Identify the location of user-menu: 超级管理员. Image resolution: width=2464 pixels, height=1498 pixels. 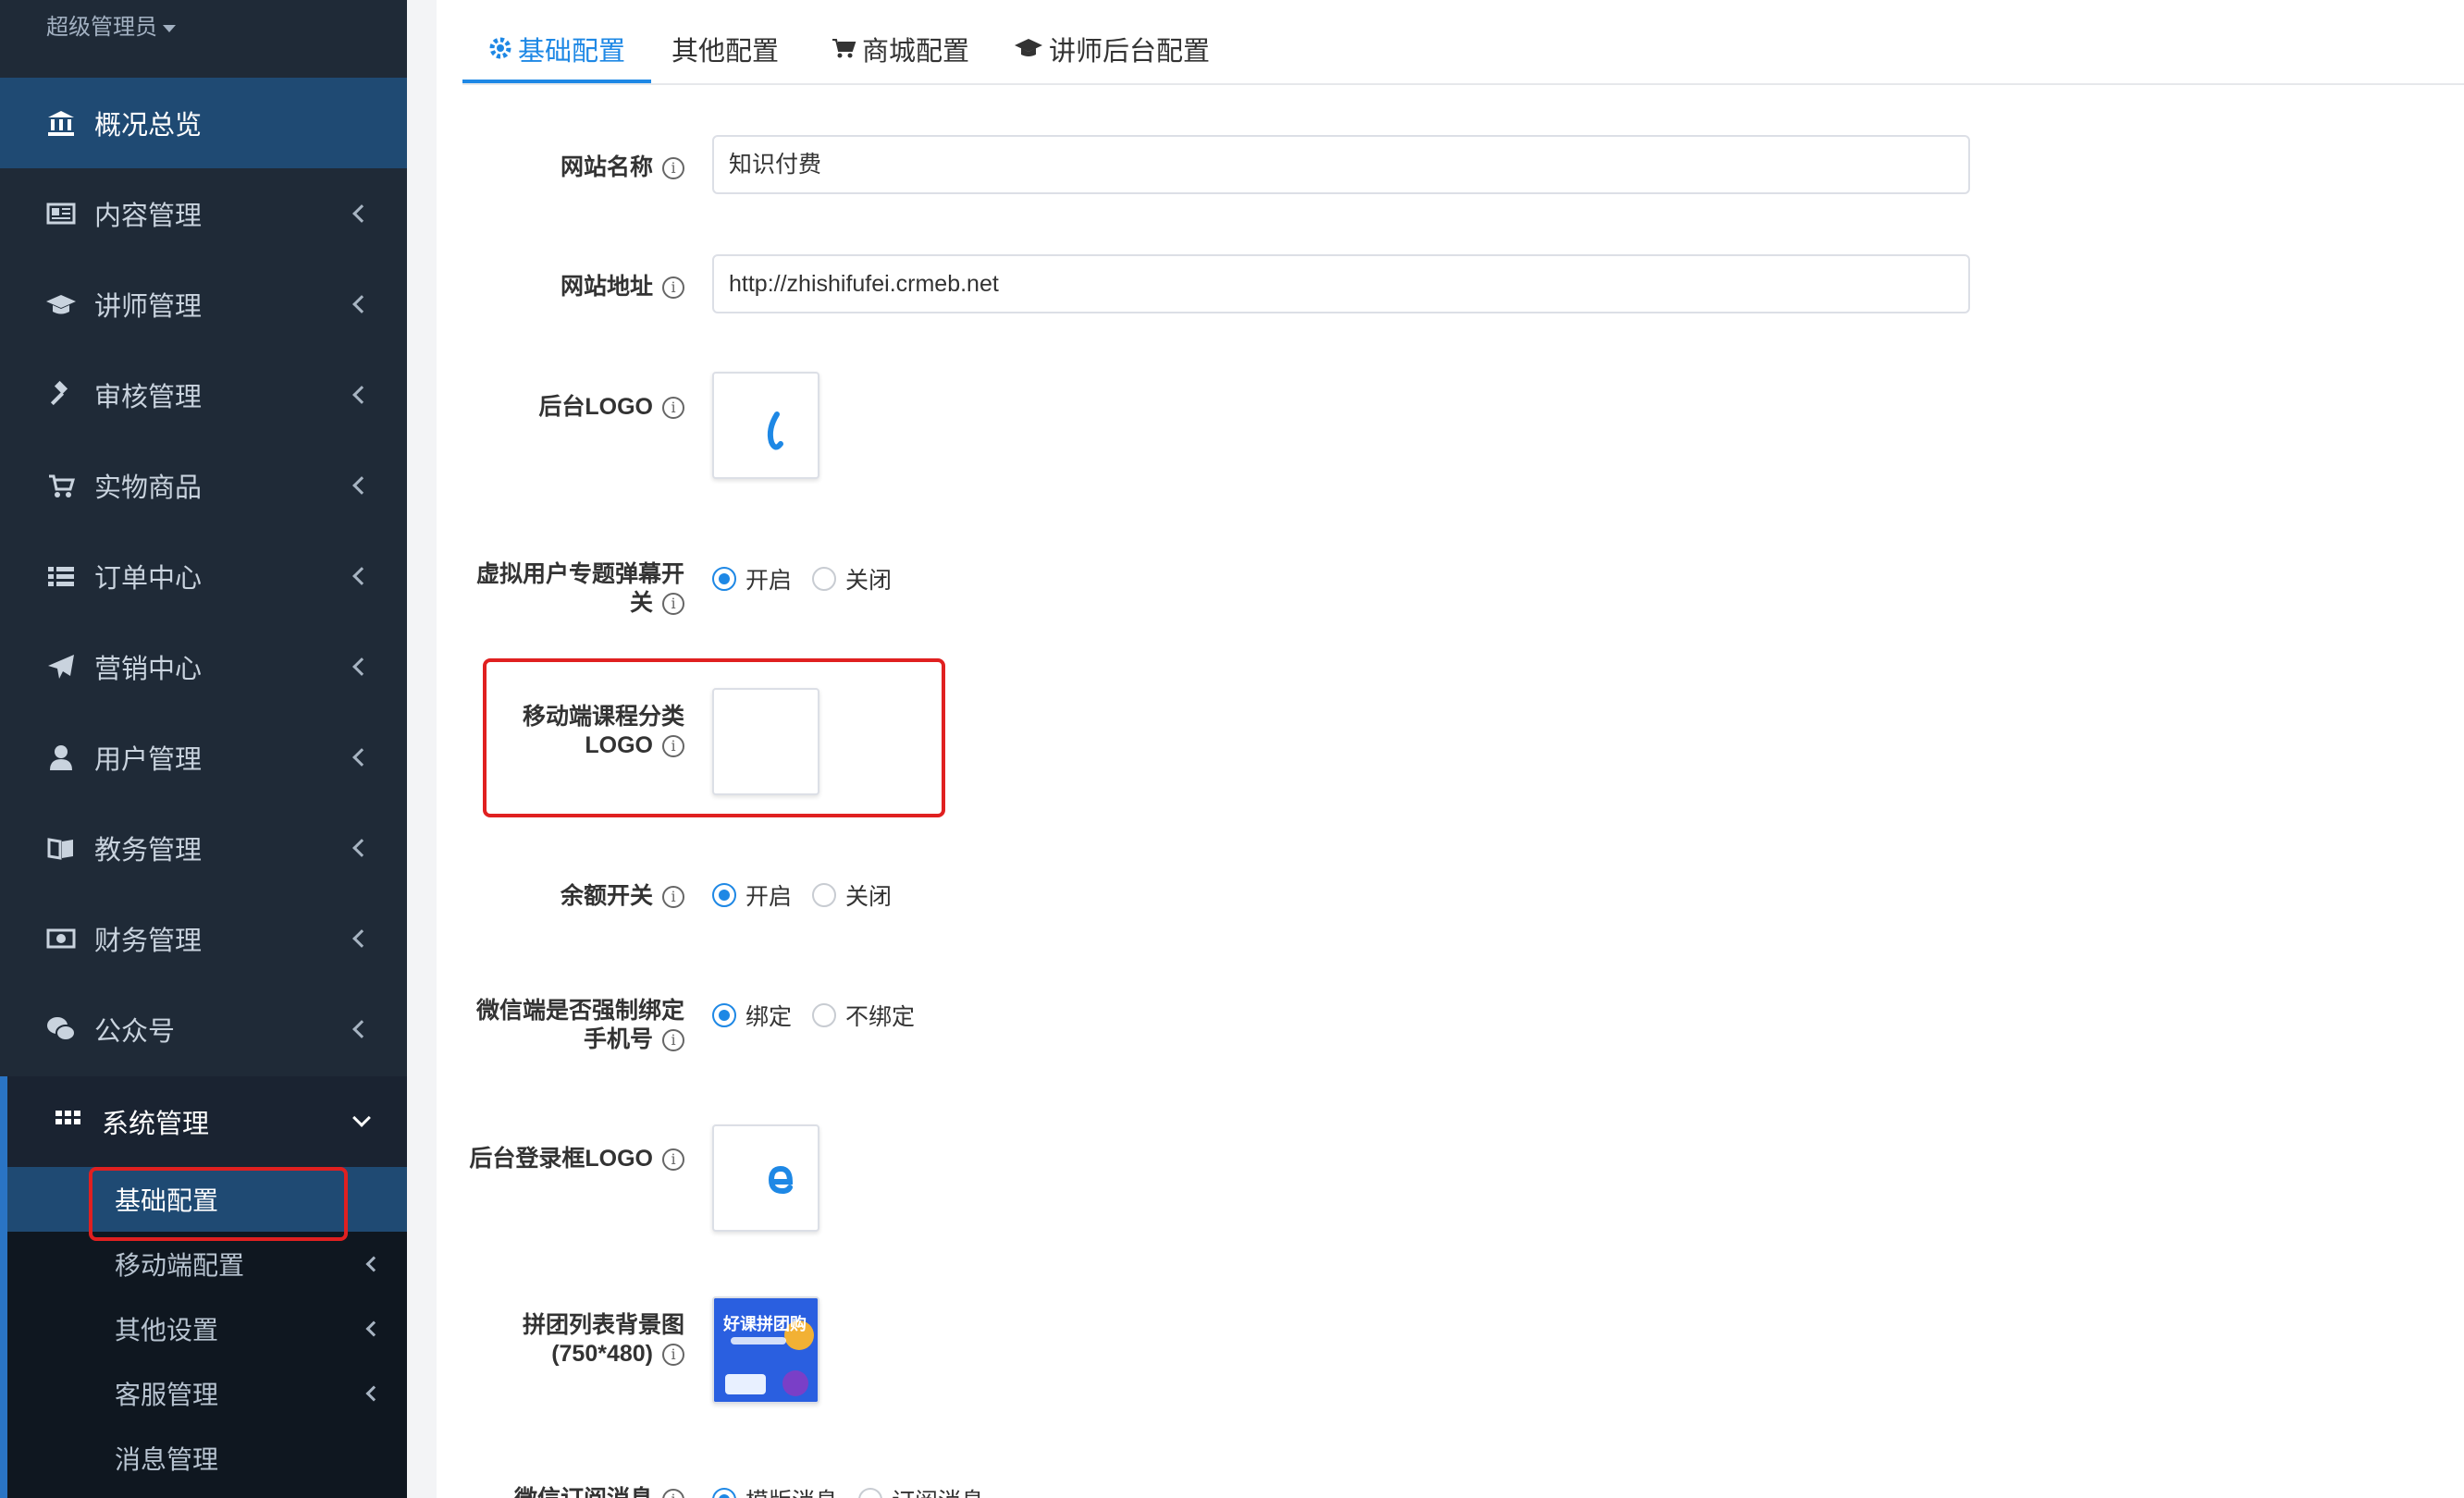
(111, 28).